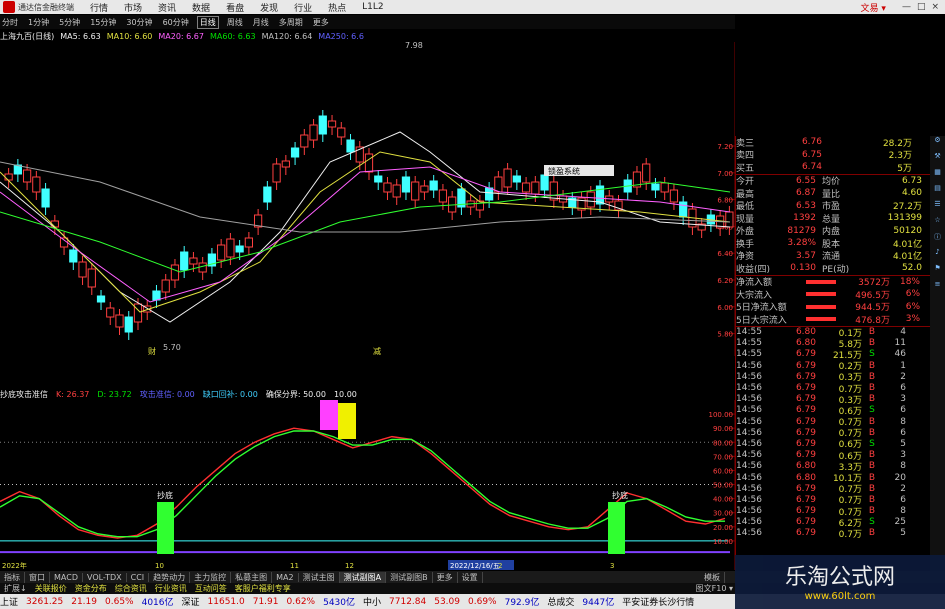 This screenshot has height=609, width=945. Describe the element at coordinates (721, 415) in the screenshot. I see `indicator-tick: 100.00` at that location.